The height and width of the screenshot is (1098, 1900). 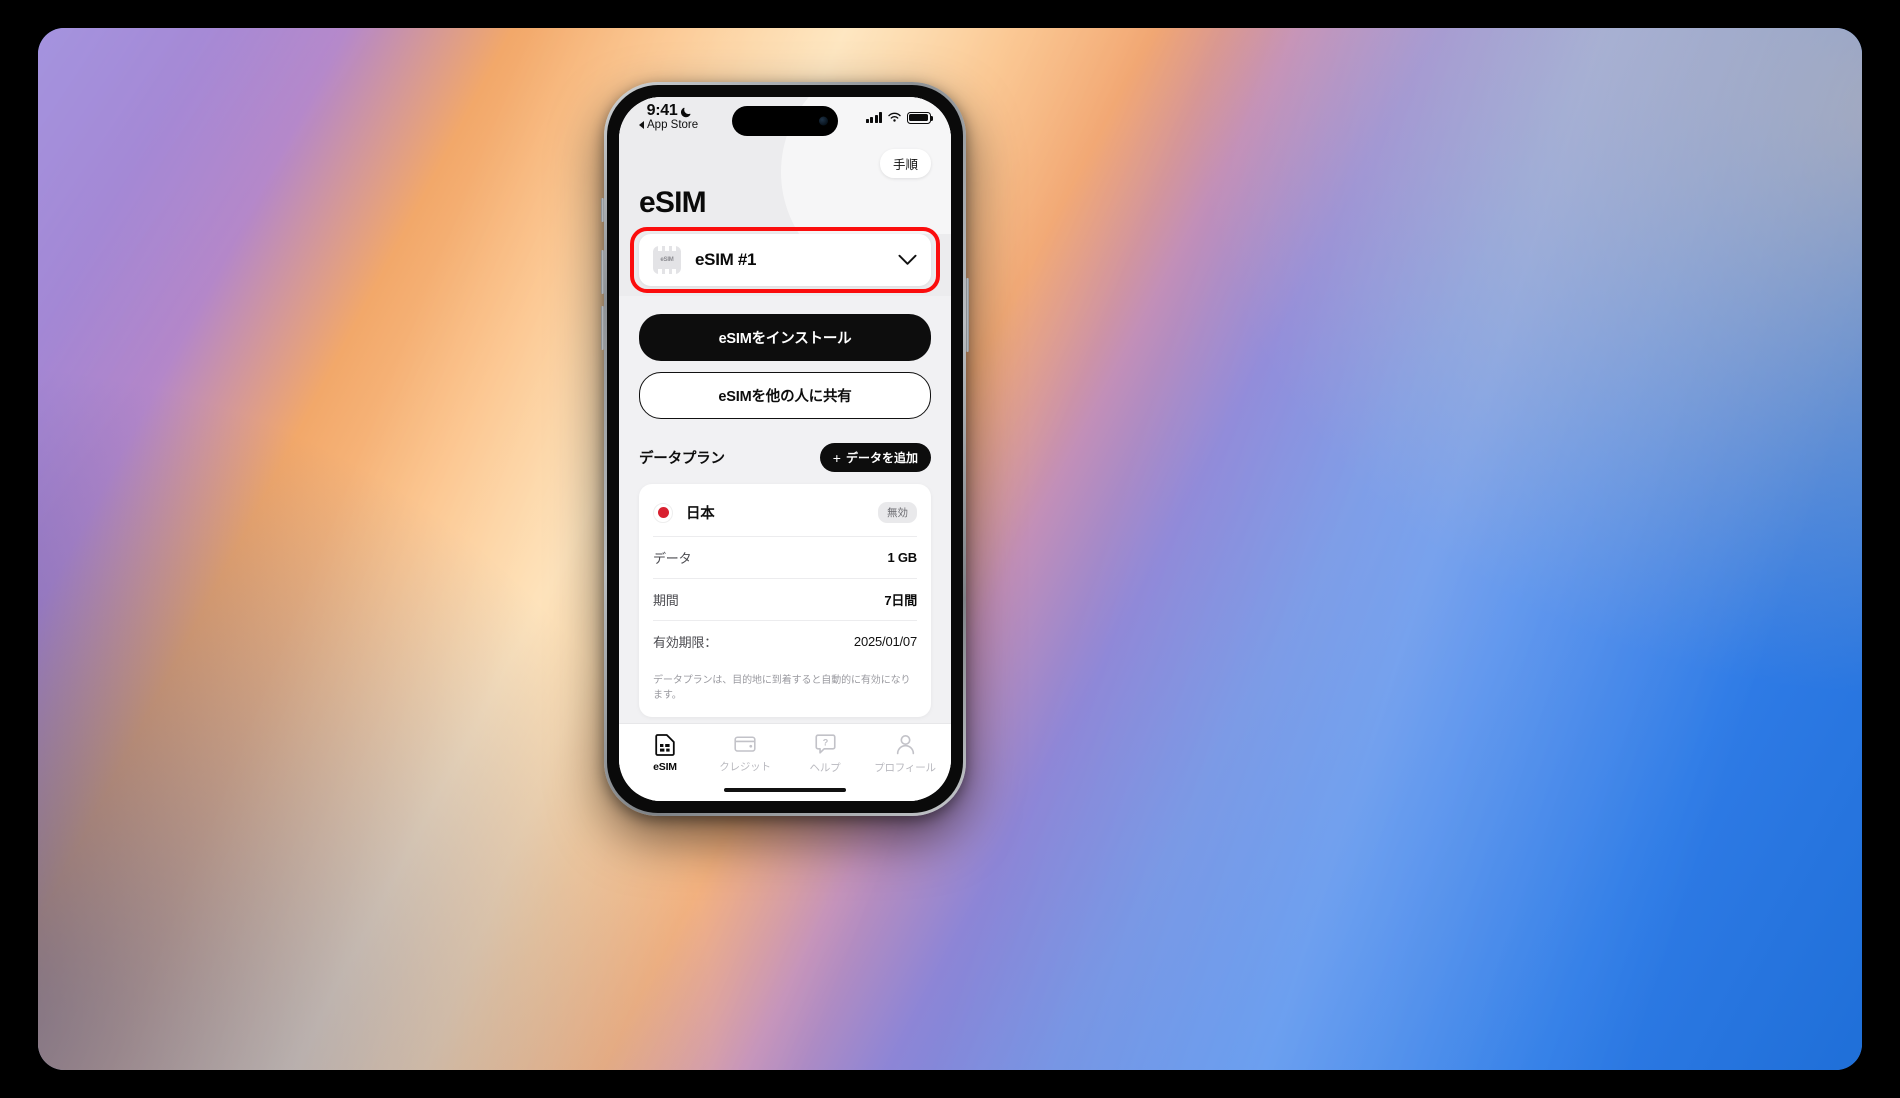 What do you see at coordinates (602, 328) in the screenshot?
I see `volume-down-button` at bounding box center [602, 328].